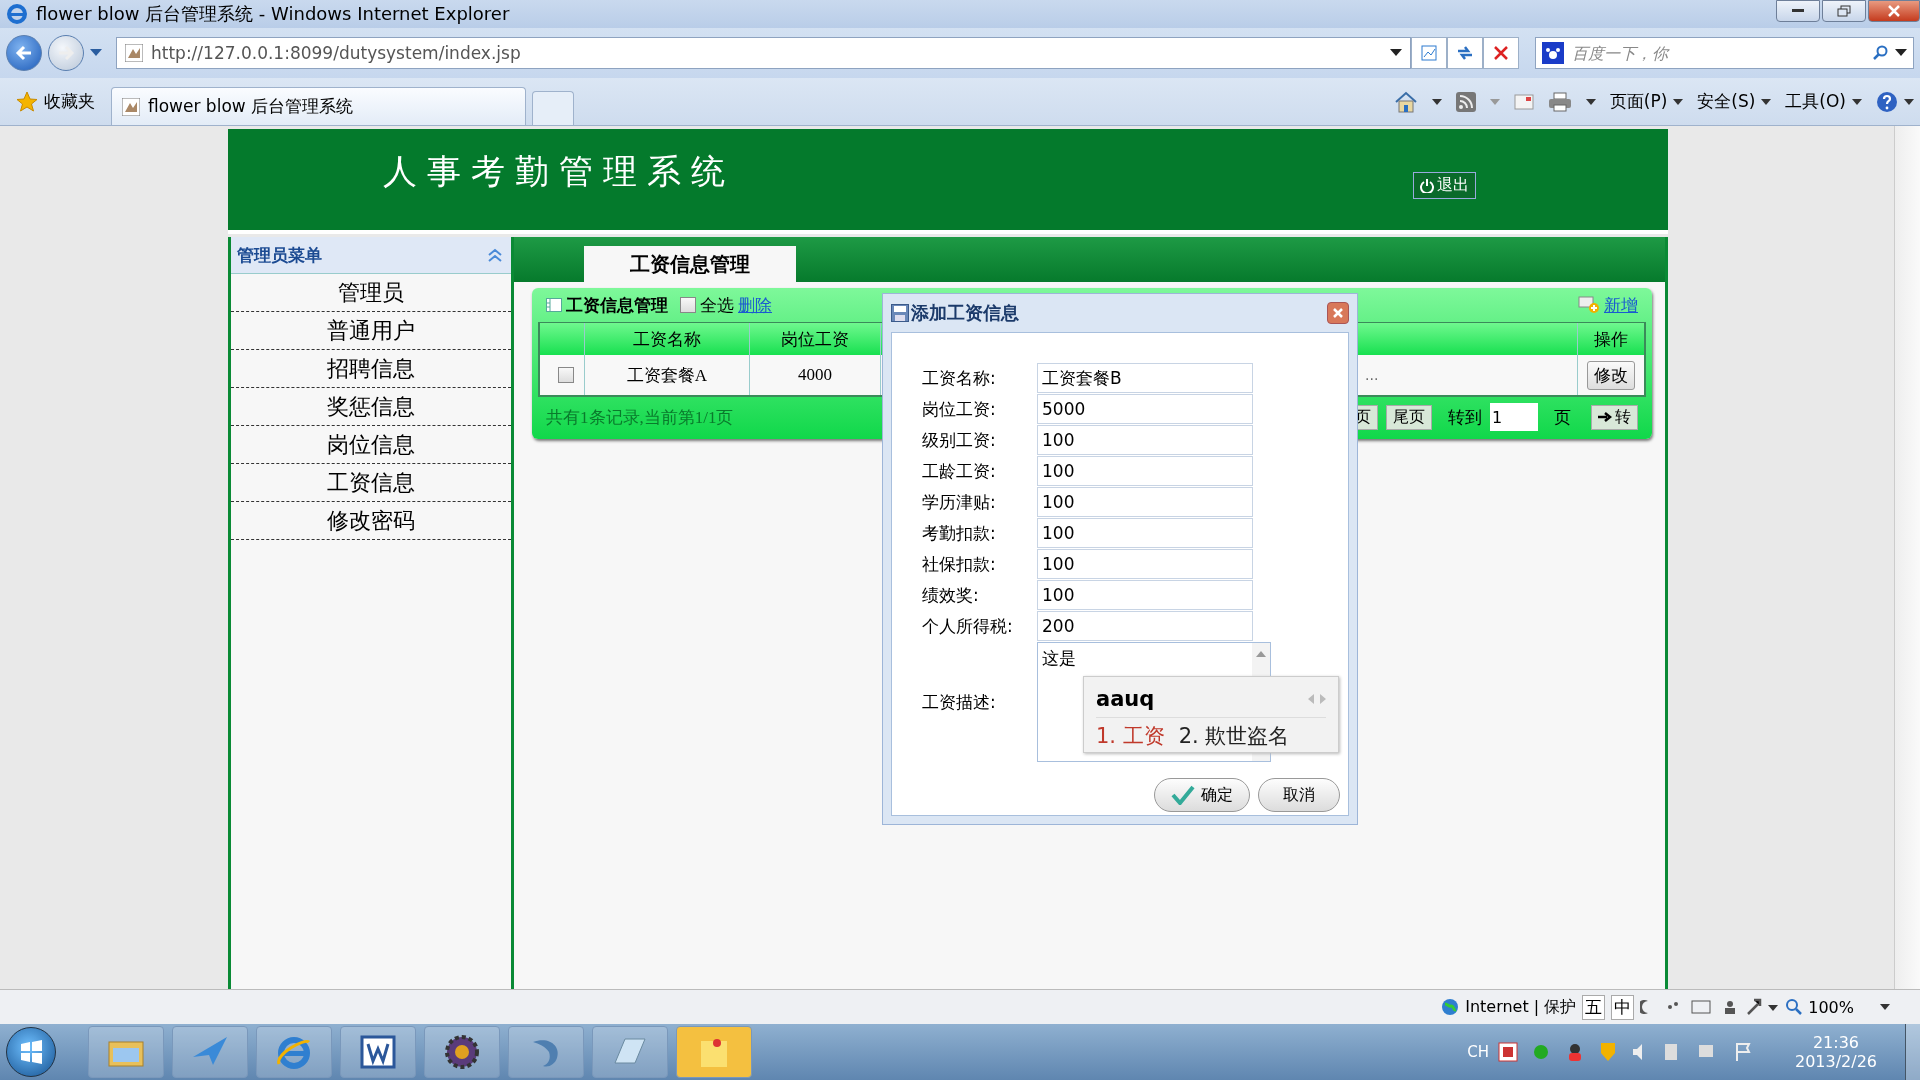  What do you see at coordinates (1823, 101) in the screenshot?
I see `command-menu: 工具(O)` at bounding box center [1823, 101].